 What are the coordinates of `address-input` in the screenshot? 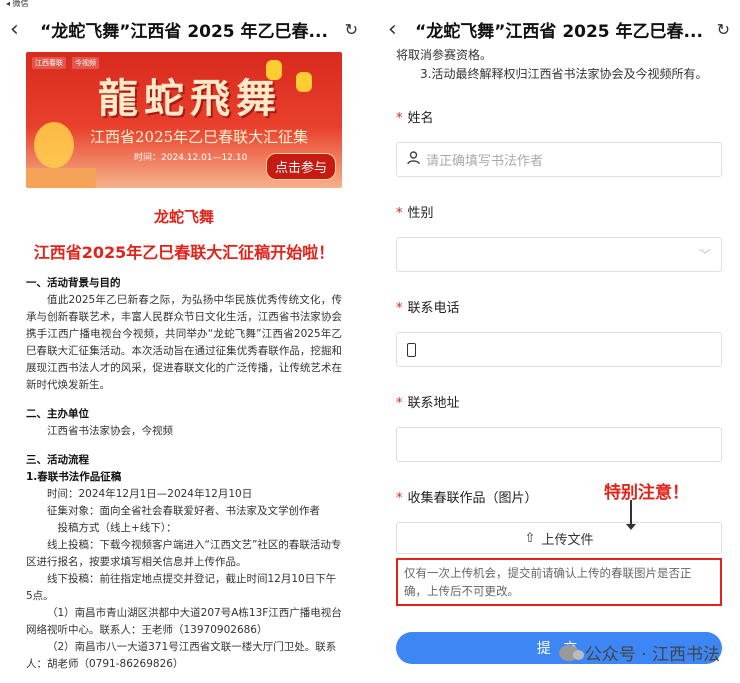 It's located at (559, 444).